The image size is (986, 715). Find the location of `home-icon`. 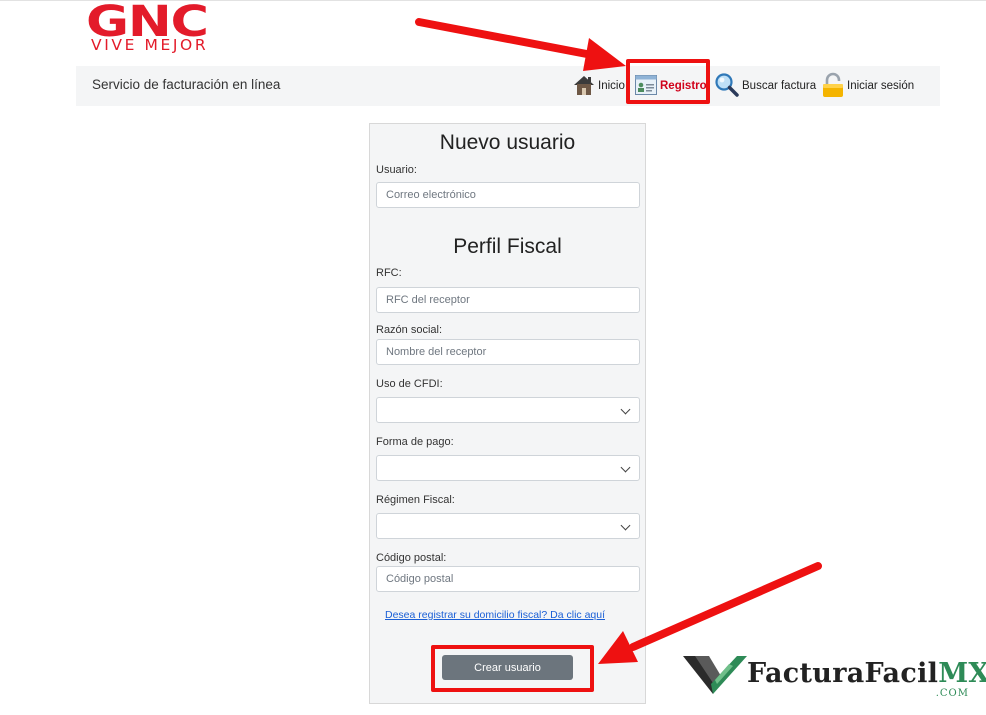

home-icon is located at coordinates (584, 86).